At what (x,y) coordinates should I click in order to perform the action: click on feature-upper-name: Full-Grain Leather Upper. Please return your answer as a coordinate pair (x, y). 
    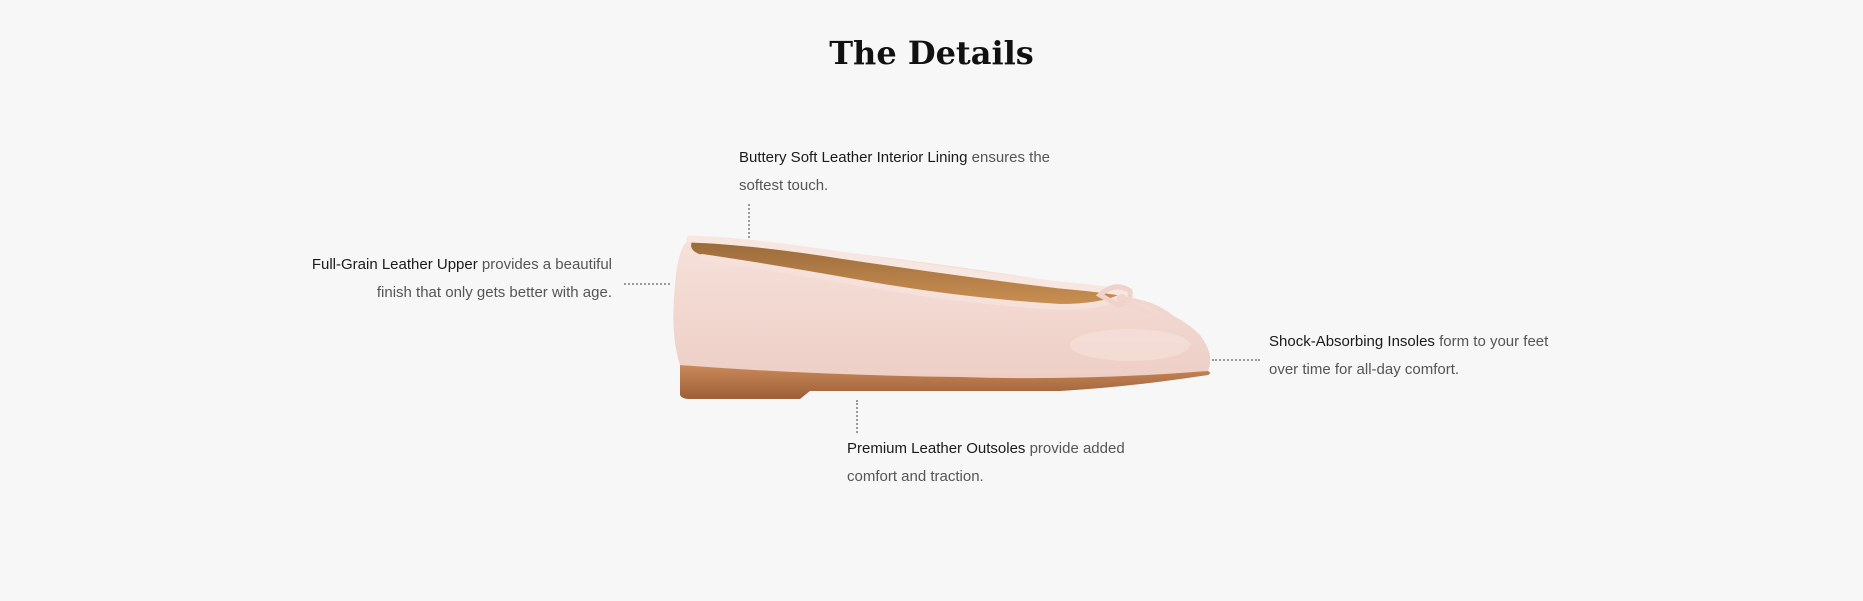
    Looking at the image, I should click on (394, 264).